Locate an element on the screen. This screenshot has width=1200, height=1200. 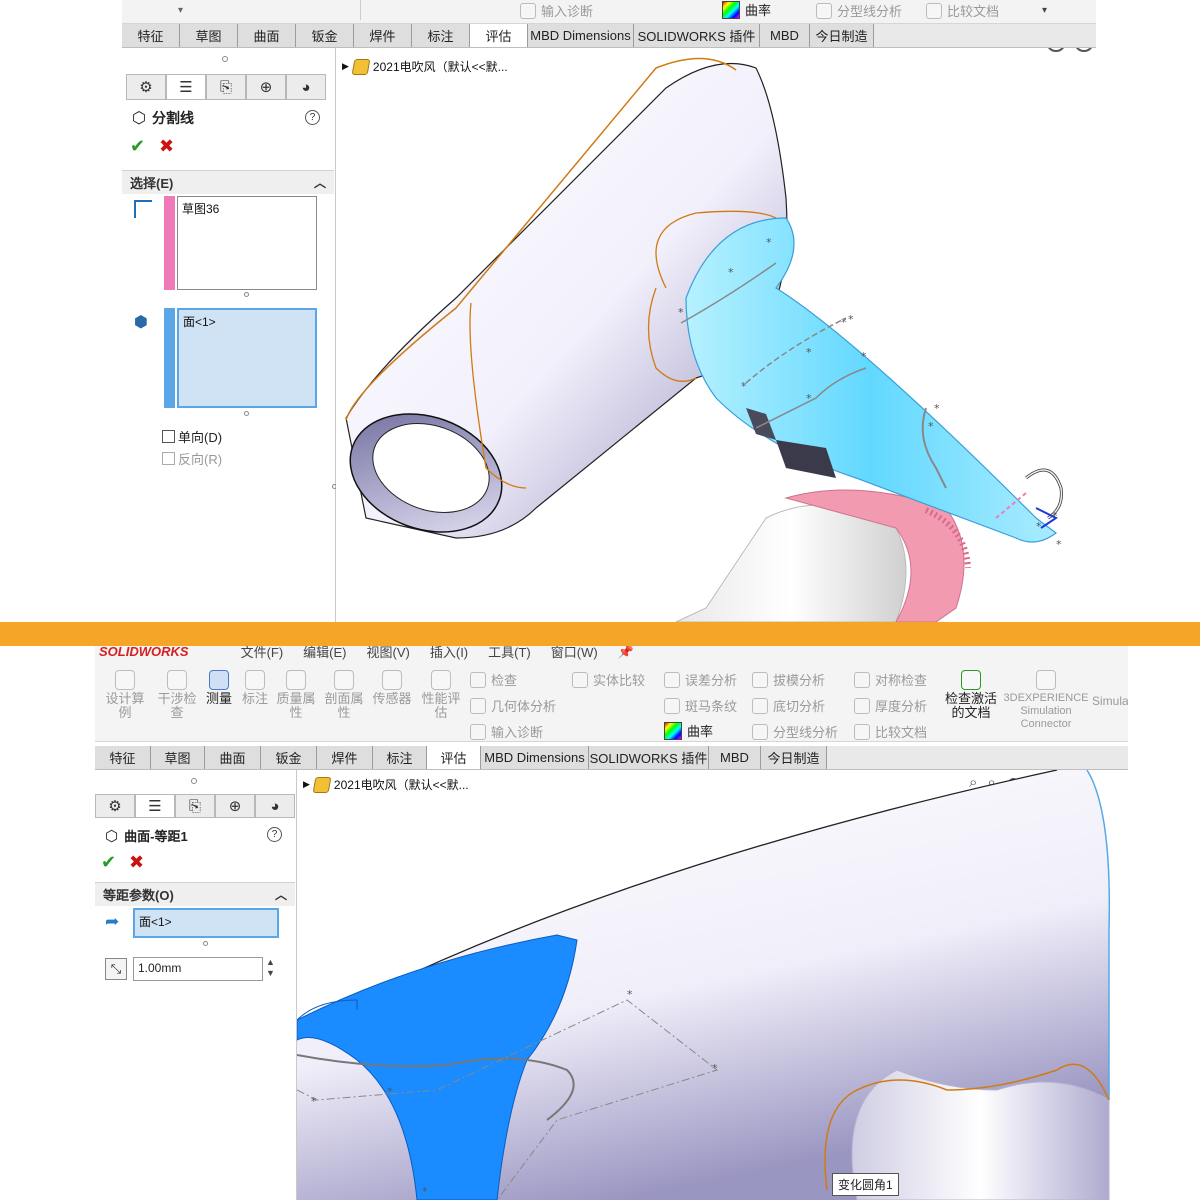
markup-button: 标注 is located at coordinates (255, 688).